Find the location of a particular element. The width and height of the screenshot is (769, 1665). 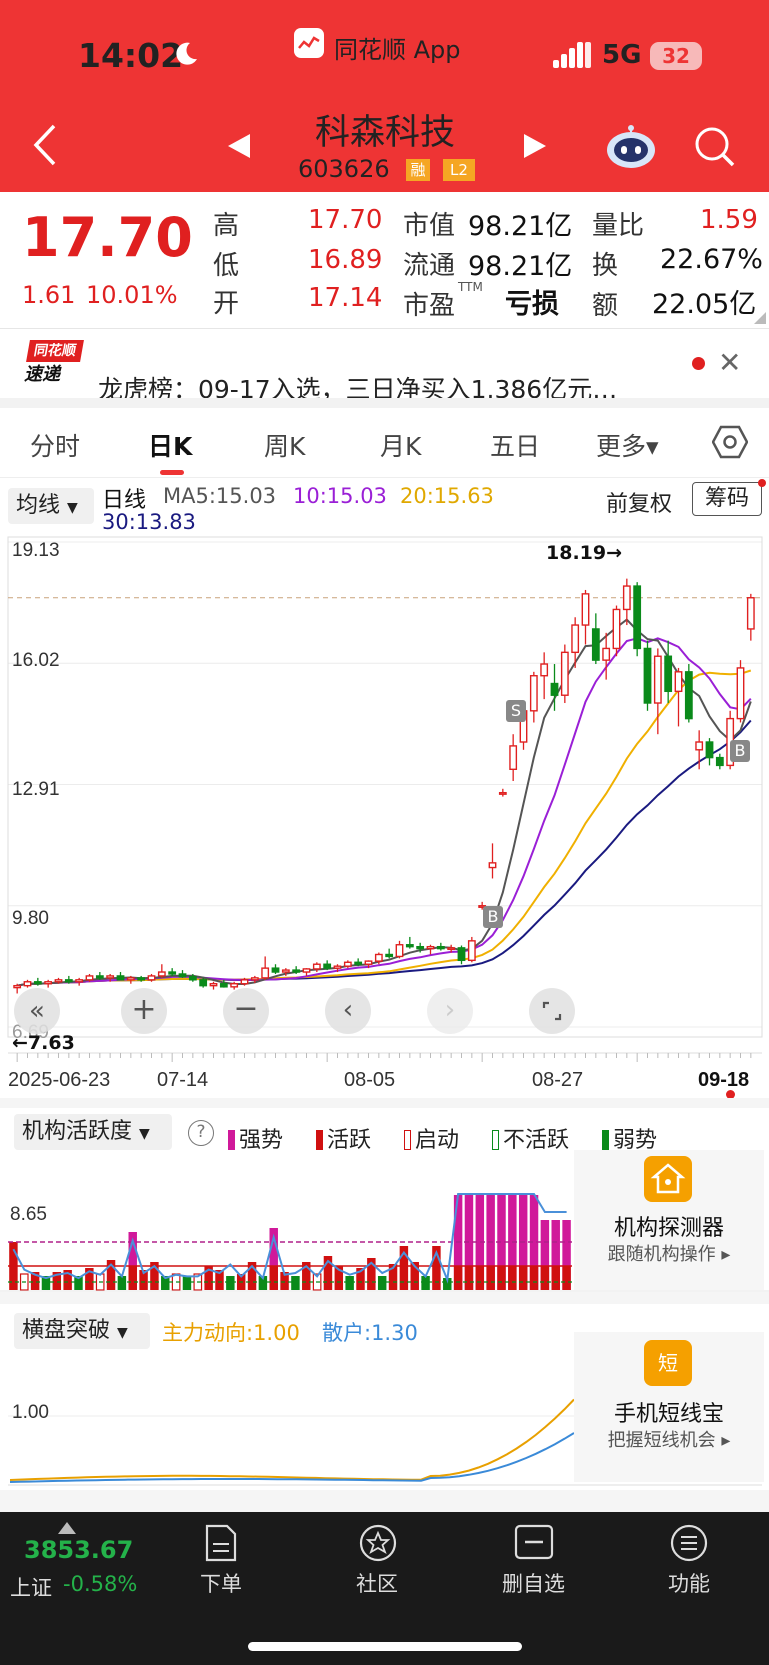

stock-code: 603626 is located at coordinates (344, 169).